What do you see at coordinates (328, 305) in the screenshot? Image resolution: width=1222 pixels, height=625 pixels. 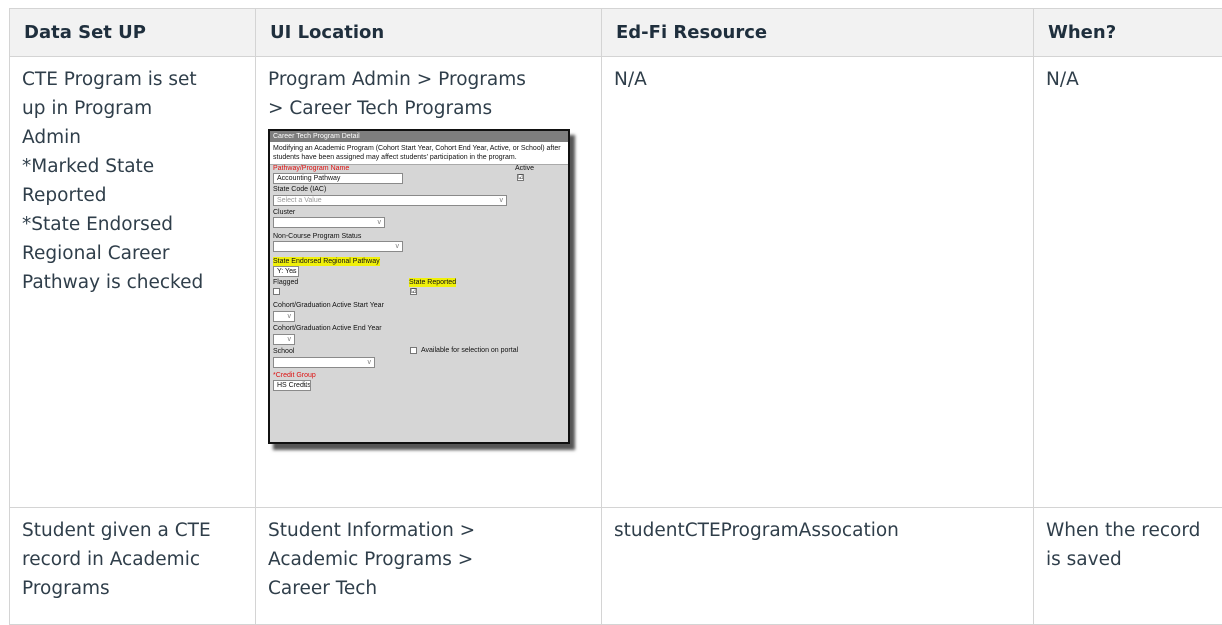 I see `cohort-start-label: Cohort/Graduation Active Start Year` at bounding box center [328, 305].